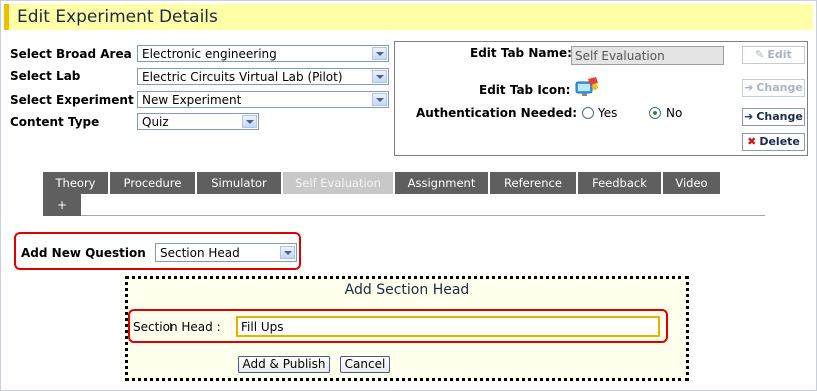  What do you see at coordinates (62, 205) in the screenshot?
I see `add-tab-button: +` at bounding box center [62, 205].